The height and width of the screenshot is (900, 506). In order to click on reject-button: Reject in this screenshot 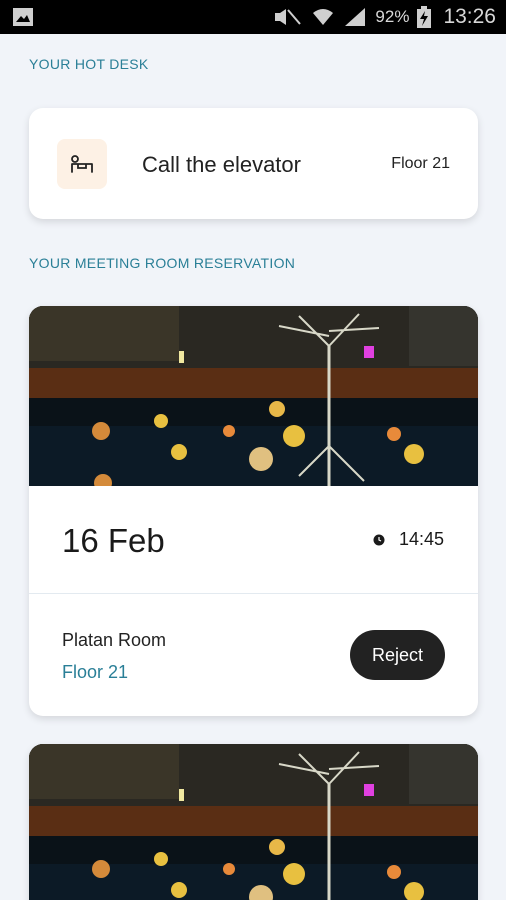, I will do `click(397, 655)`.